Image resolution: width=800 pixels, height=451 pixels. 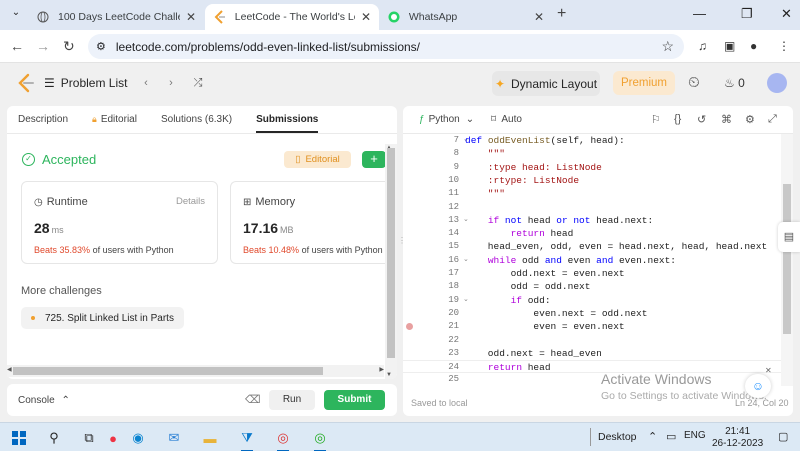 What do you see at coordinates (102, 318) in the screenshot?
I see `challenge-link: 725. Split Linked List in Parts` at bounding box center [102, 318].